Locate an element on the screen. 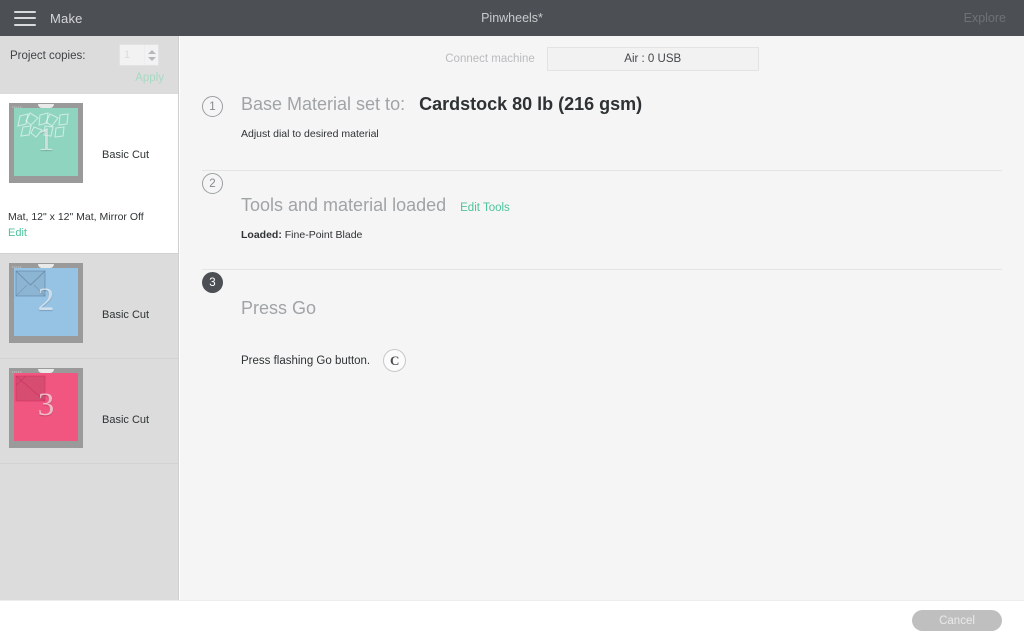 The width and height of the screenshot is (1024, 640). mat-thumbnail-1: 12x12 1 is located at coordinates (46, 143).